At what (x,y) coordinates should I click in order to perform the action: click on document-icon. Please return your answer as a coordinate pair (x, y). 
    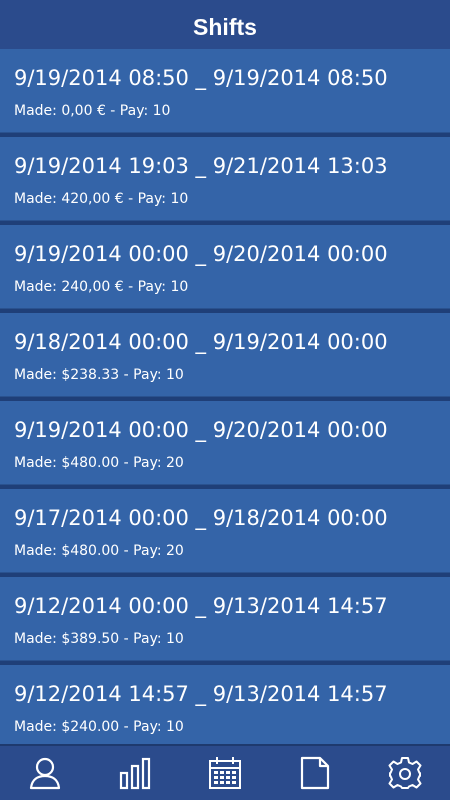
    Looking at the image, I should click on (315, 773).